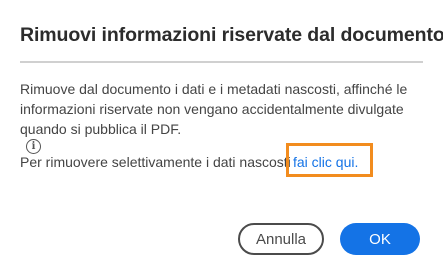  Describe the element at coordinates (380, 239) in the screenshot. I see `ok-button: OK` at that location.